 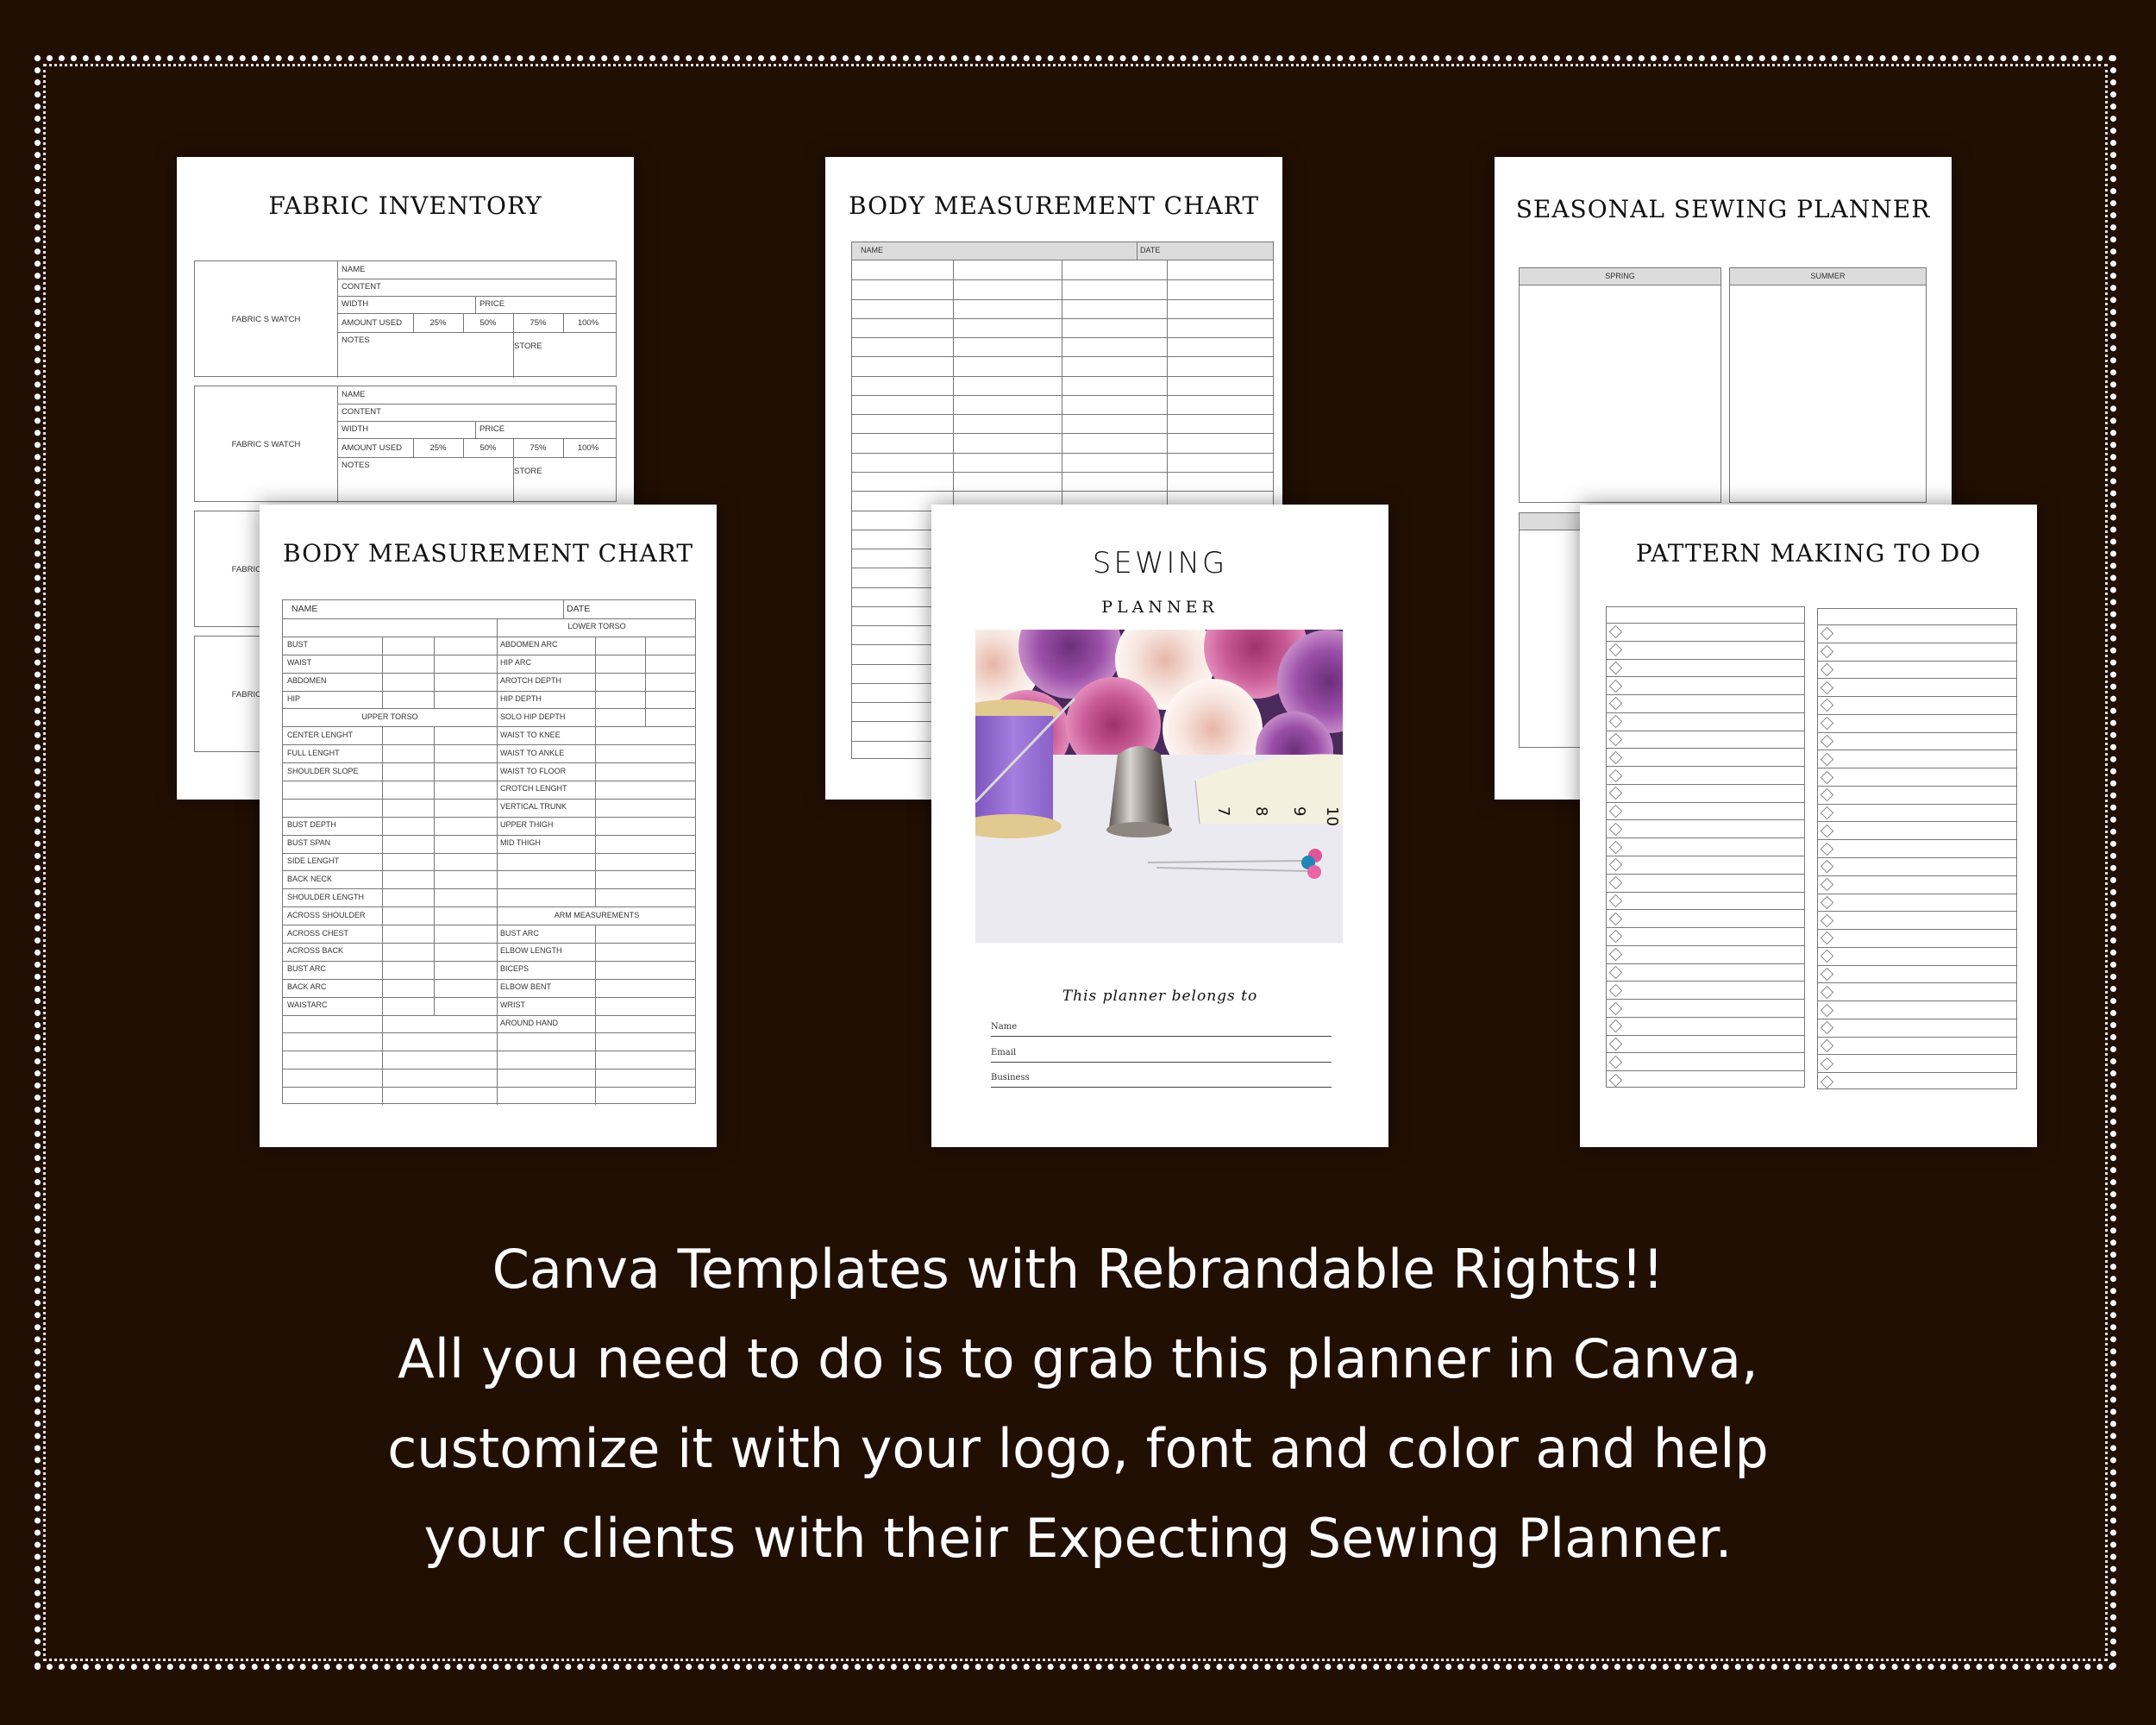 I want to click on owner-field-business: Business, so click(x=1161, y=1079).